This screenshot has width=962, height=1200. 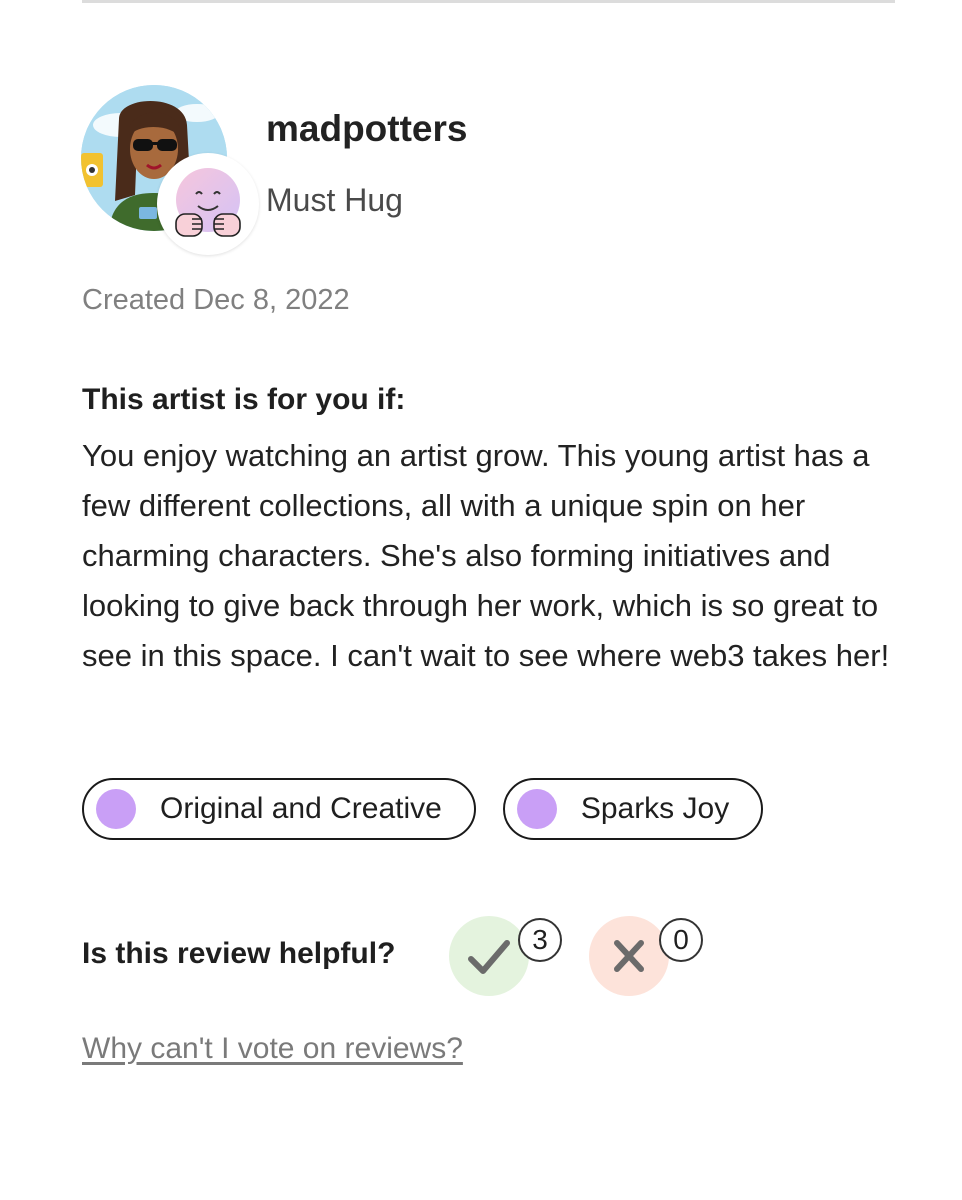 What do you see at coordinates (540, 940) in the screenshot?
I see `helpful-count: 3` at bounding box center [540, 940].